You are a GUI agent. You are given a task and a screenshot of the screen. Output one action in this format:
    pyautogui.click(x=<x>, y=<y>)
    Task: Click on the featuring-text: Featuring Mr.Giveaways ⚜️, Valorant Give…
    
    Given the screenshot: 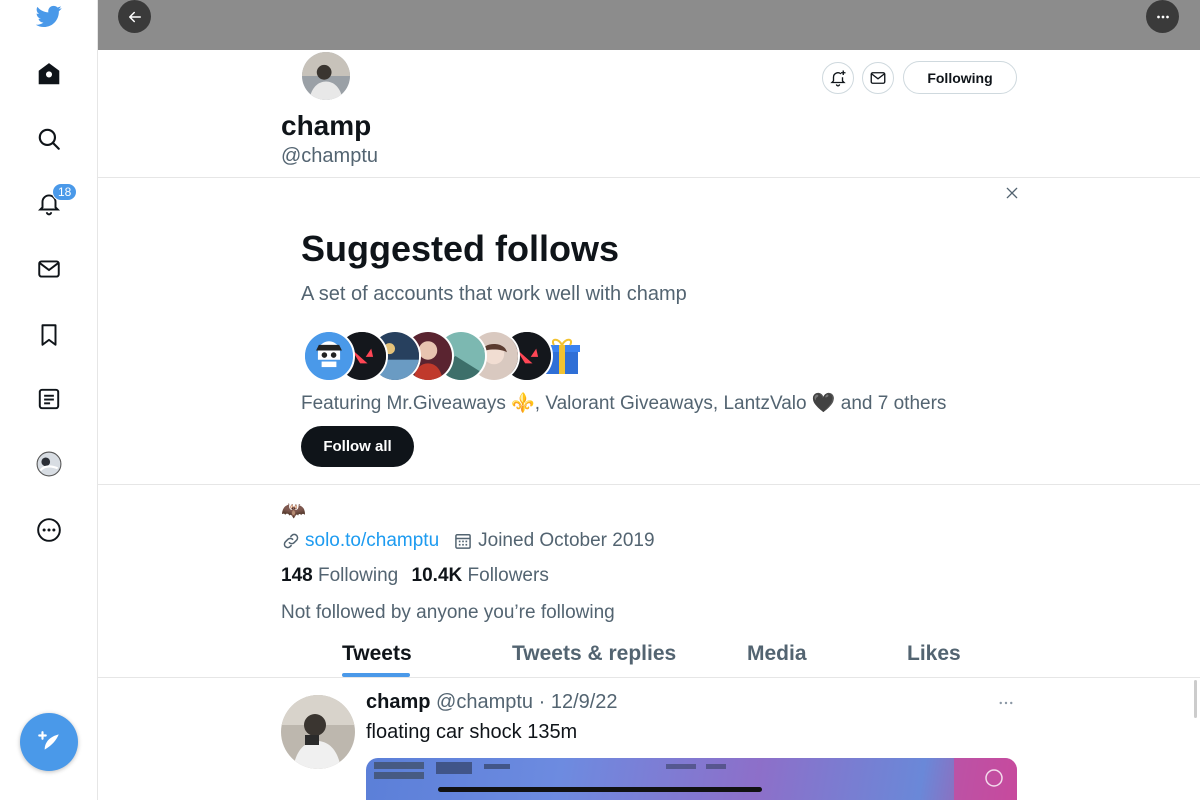 What is the action you would take?
    pyautogui.click(x=624, y=403)
    